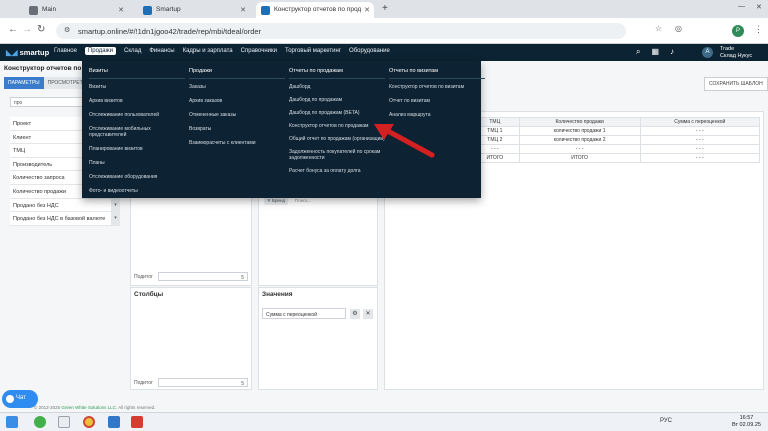  I want to click on menu-link: Архив визитов, so click(137, 101).